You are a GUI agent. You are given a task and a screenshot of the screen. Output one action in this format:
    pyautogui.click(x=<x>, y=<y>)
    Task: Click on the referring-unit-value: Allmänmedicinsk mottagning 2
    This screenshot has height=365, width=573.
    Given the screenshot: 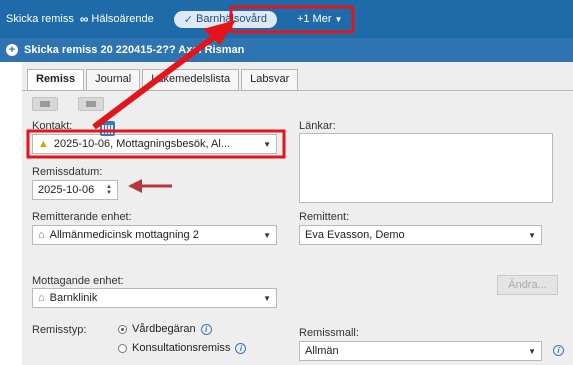 What is the action you would take?
    pyautogui.click(x=124, y=235)
    